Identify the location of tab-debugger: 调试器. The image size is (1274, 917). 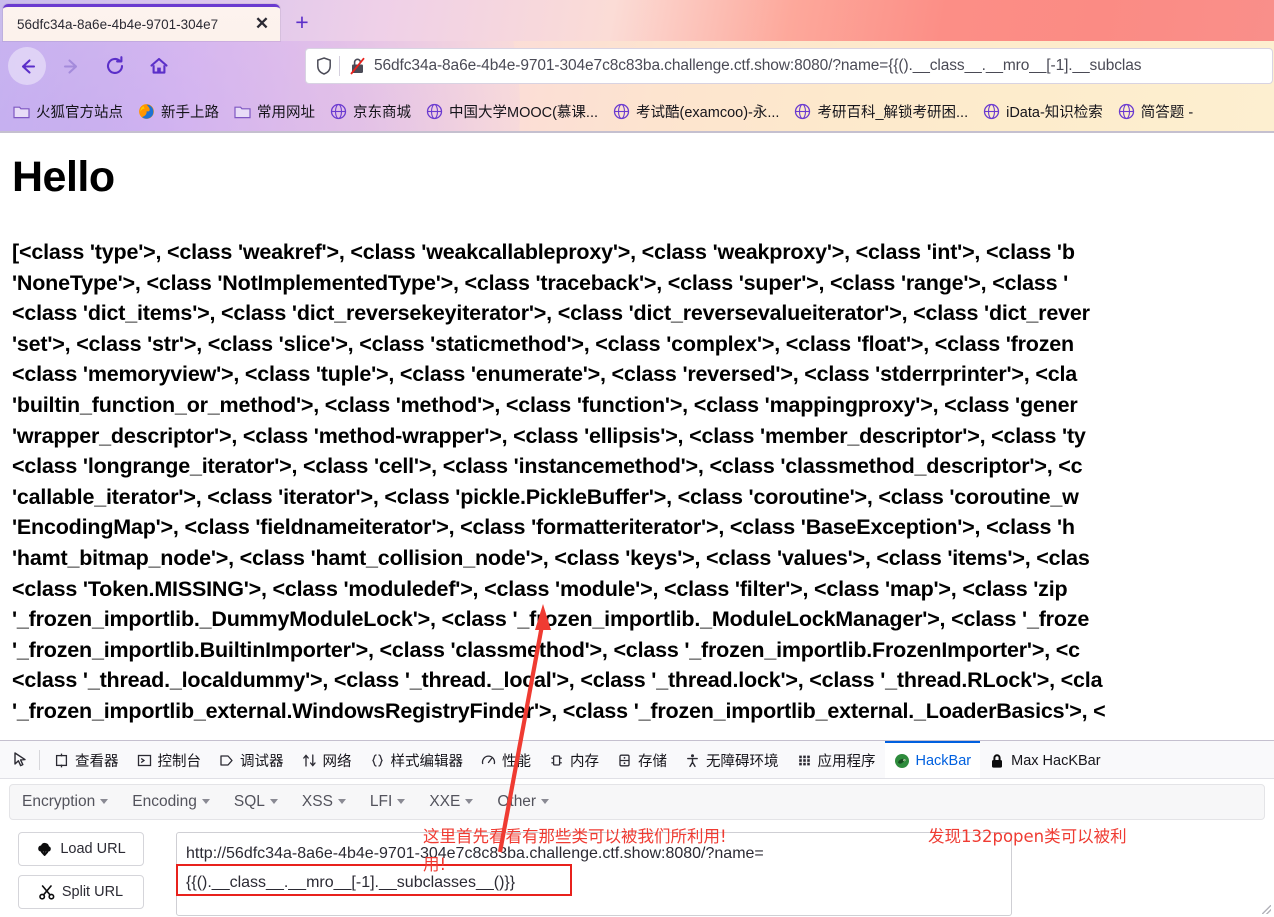
(251, 759).